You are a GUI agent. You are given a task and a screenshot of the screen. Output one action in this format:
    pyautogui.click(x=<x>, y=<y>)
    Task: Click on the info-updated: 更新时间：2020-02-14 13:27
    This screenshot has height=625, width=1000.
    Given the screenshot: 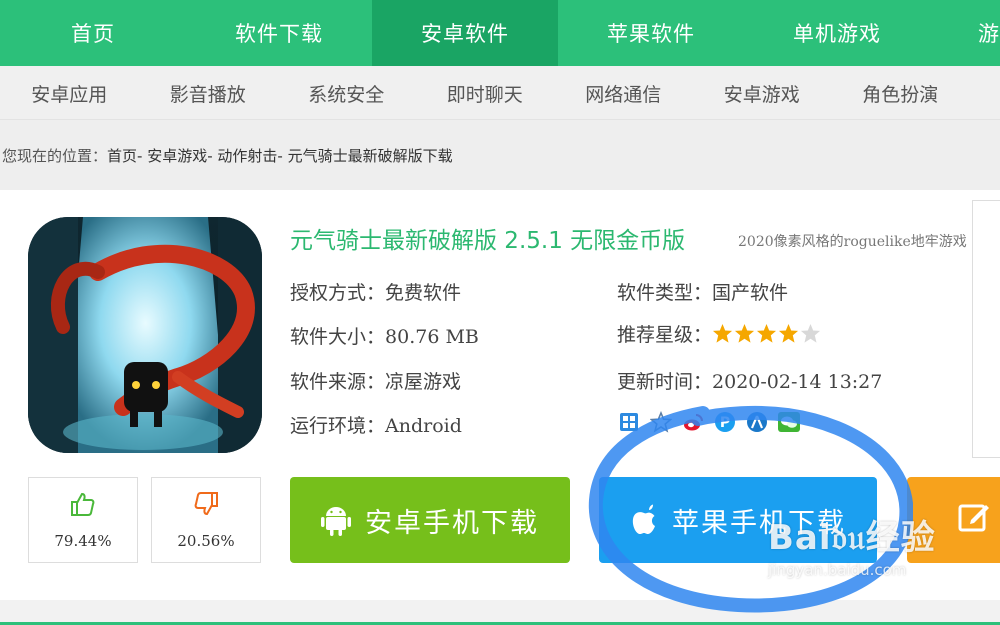 What is the action you would take?
    pyautogui.click(x=749, y=380)
    